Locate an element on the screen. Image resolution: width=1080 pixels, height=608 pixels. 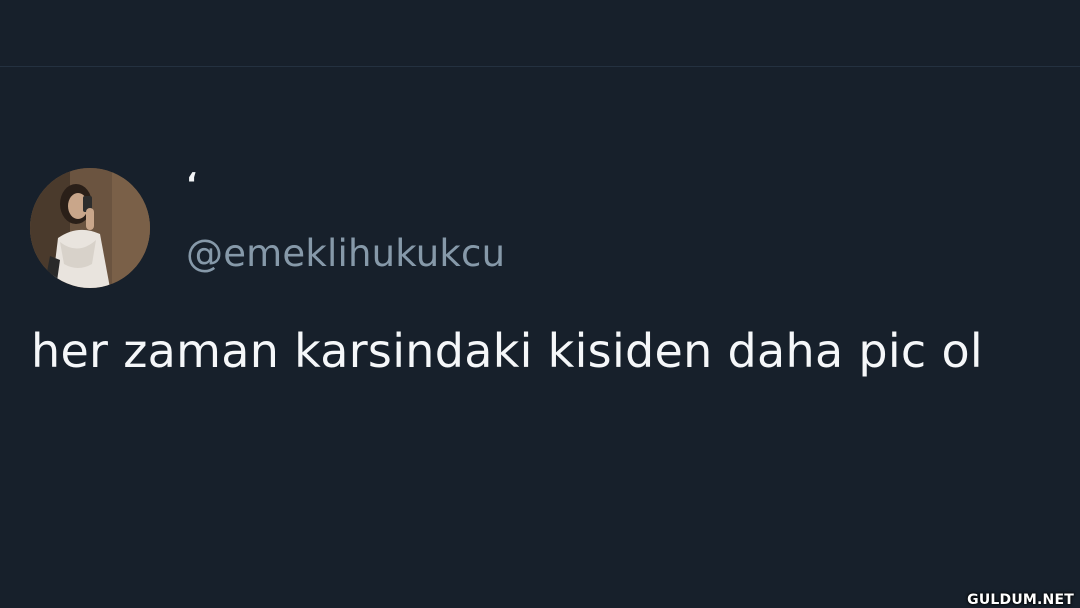
tweet-text: her zaman karsindaki kisiden daha pic ol is located at coordinates (507, 351).